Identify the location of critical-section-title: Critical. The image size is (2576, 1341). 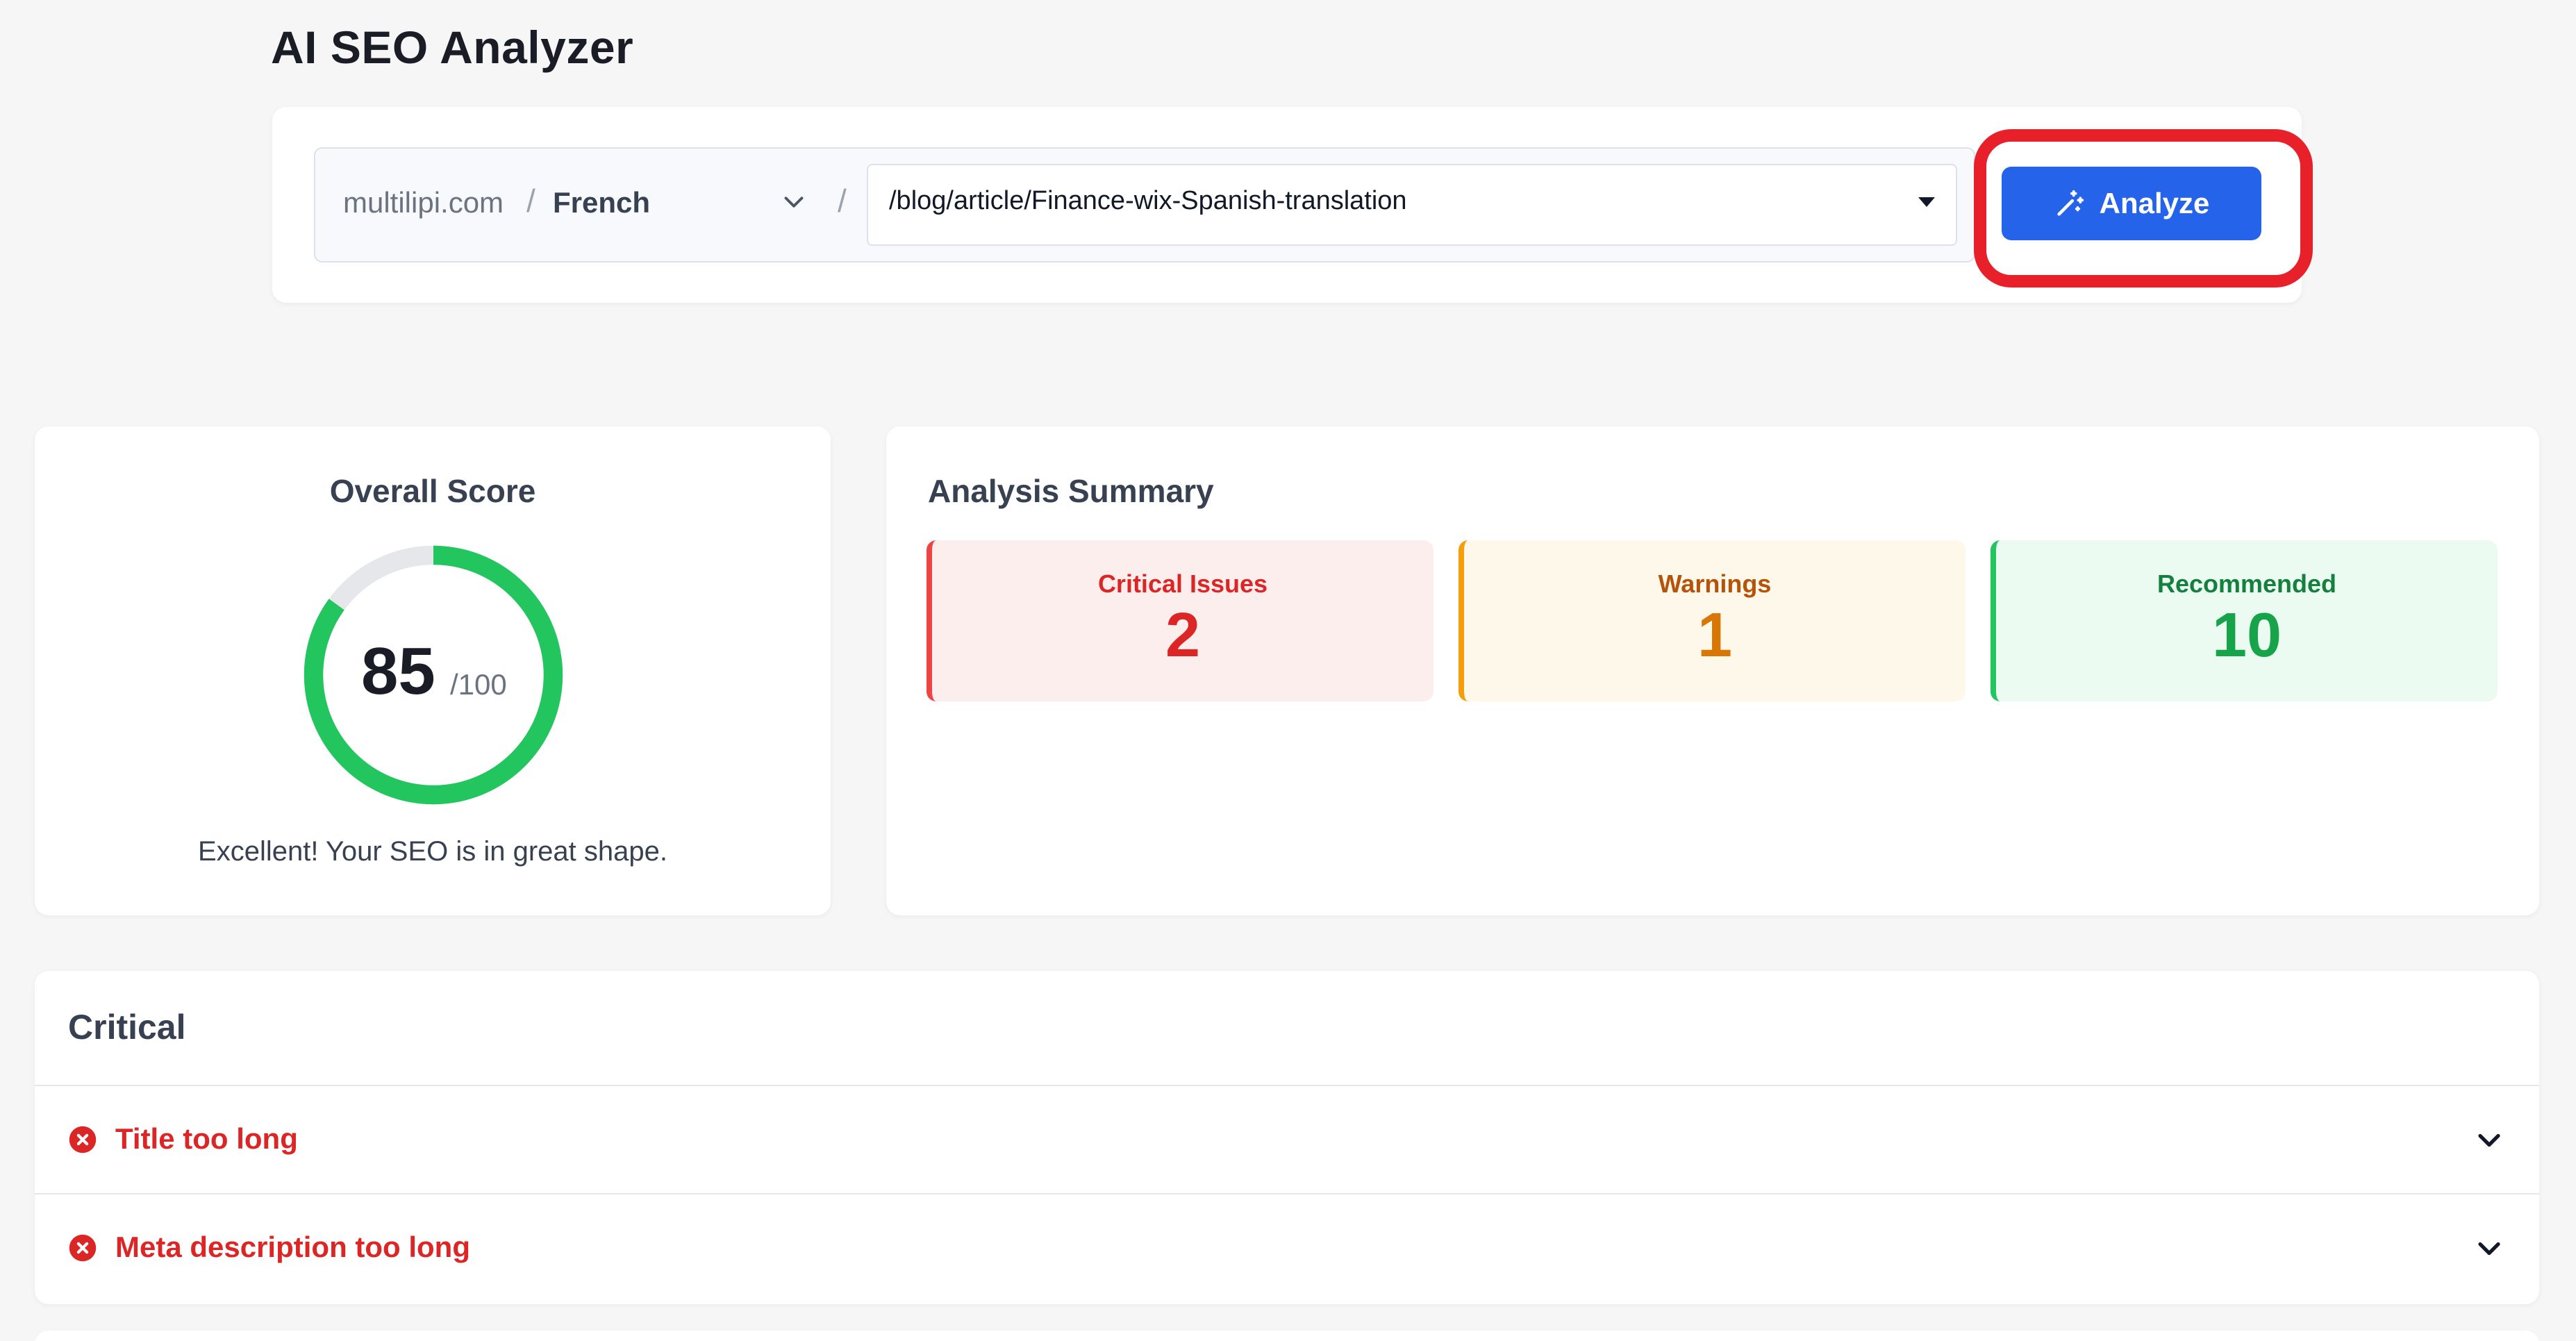
(127, 1027).